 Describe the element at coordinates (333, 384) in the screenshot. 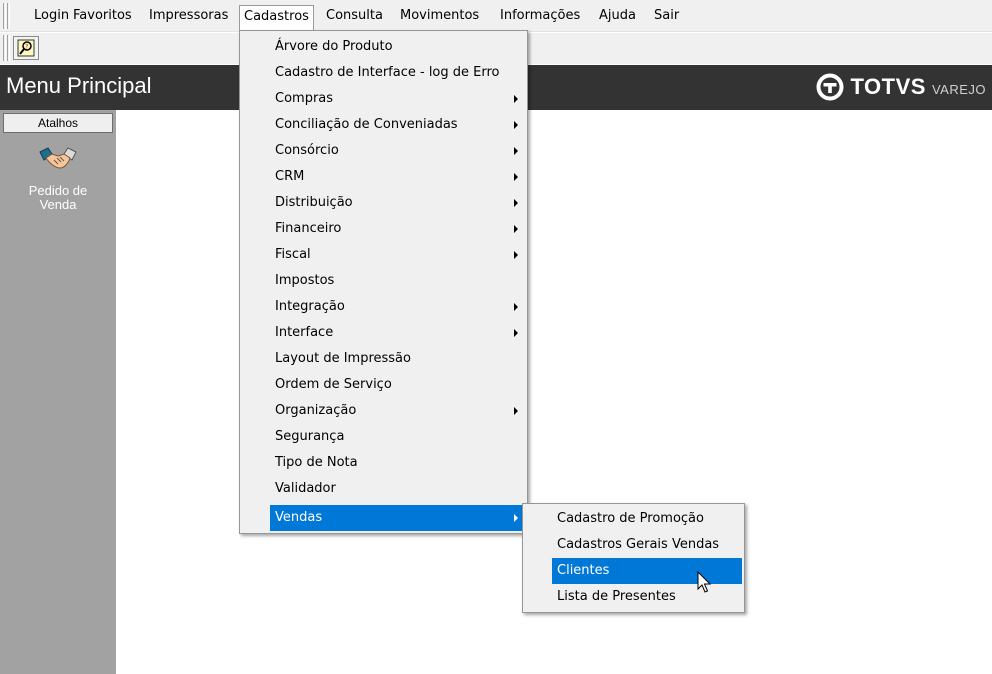

I see `menu-item-label: Ordem de Serviço` at that location.